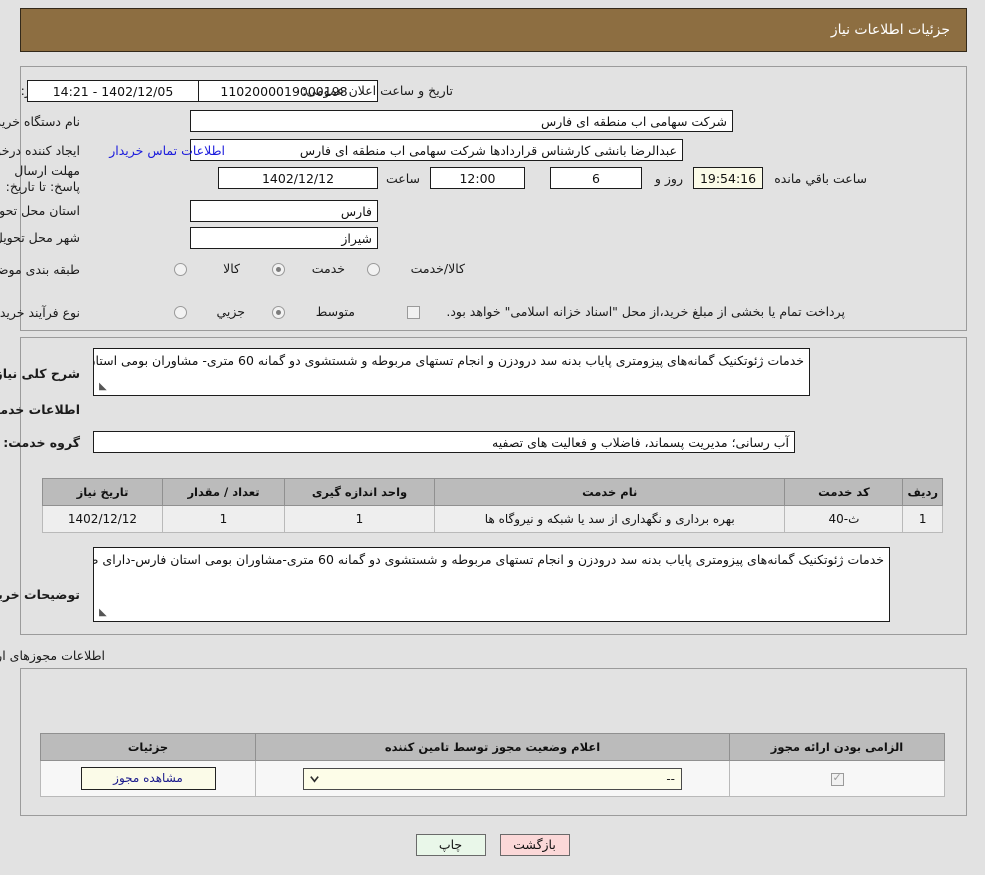 The height and width of the screenshot is (875, 985). Describe the element at coordinates (113, 91) in the screenshot. I see `public-announce-value: 1402/12/05 - 14:21` at that location.